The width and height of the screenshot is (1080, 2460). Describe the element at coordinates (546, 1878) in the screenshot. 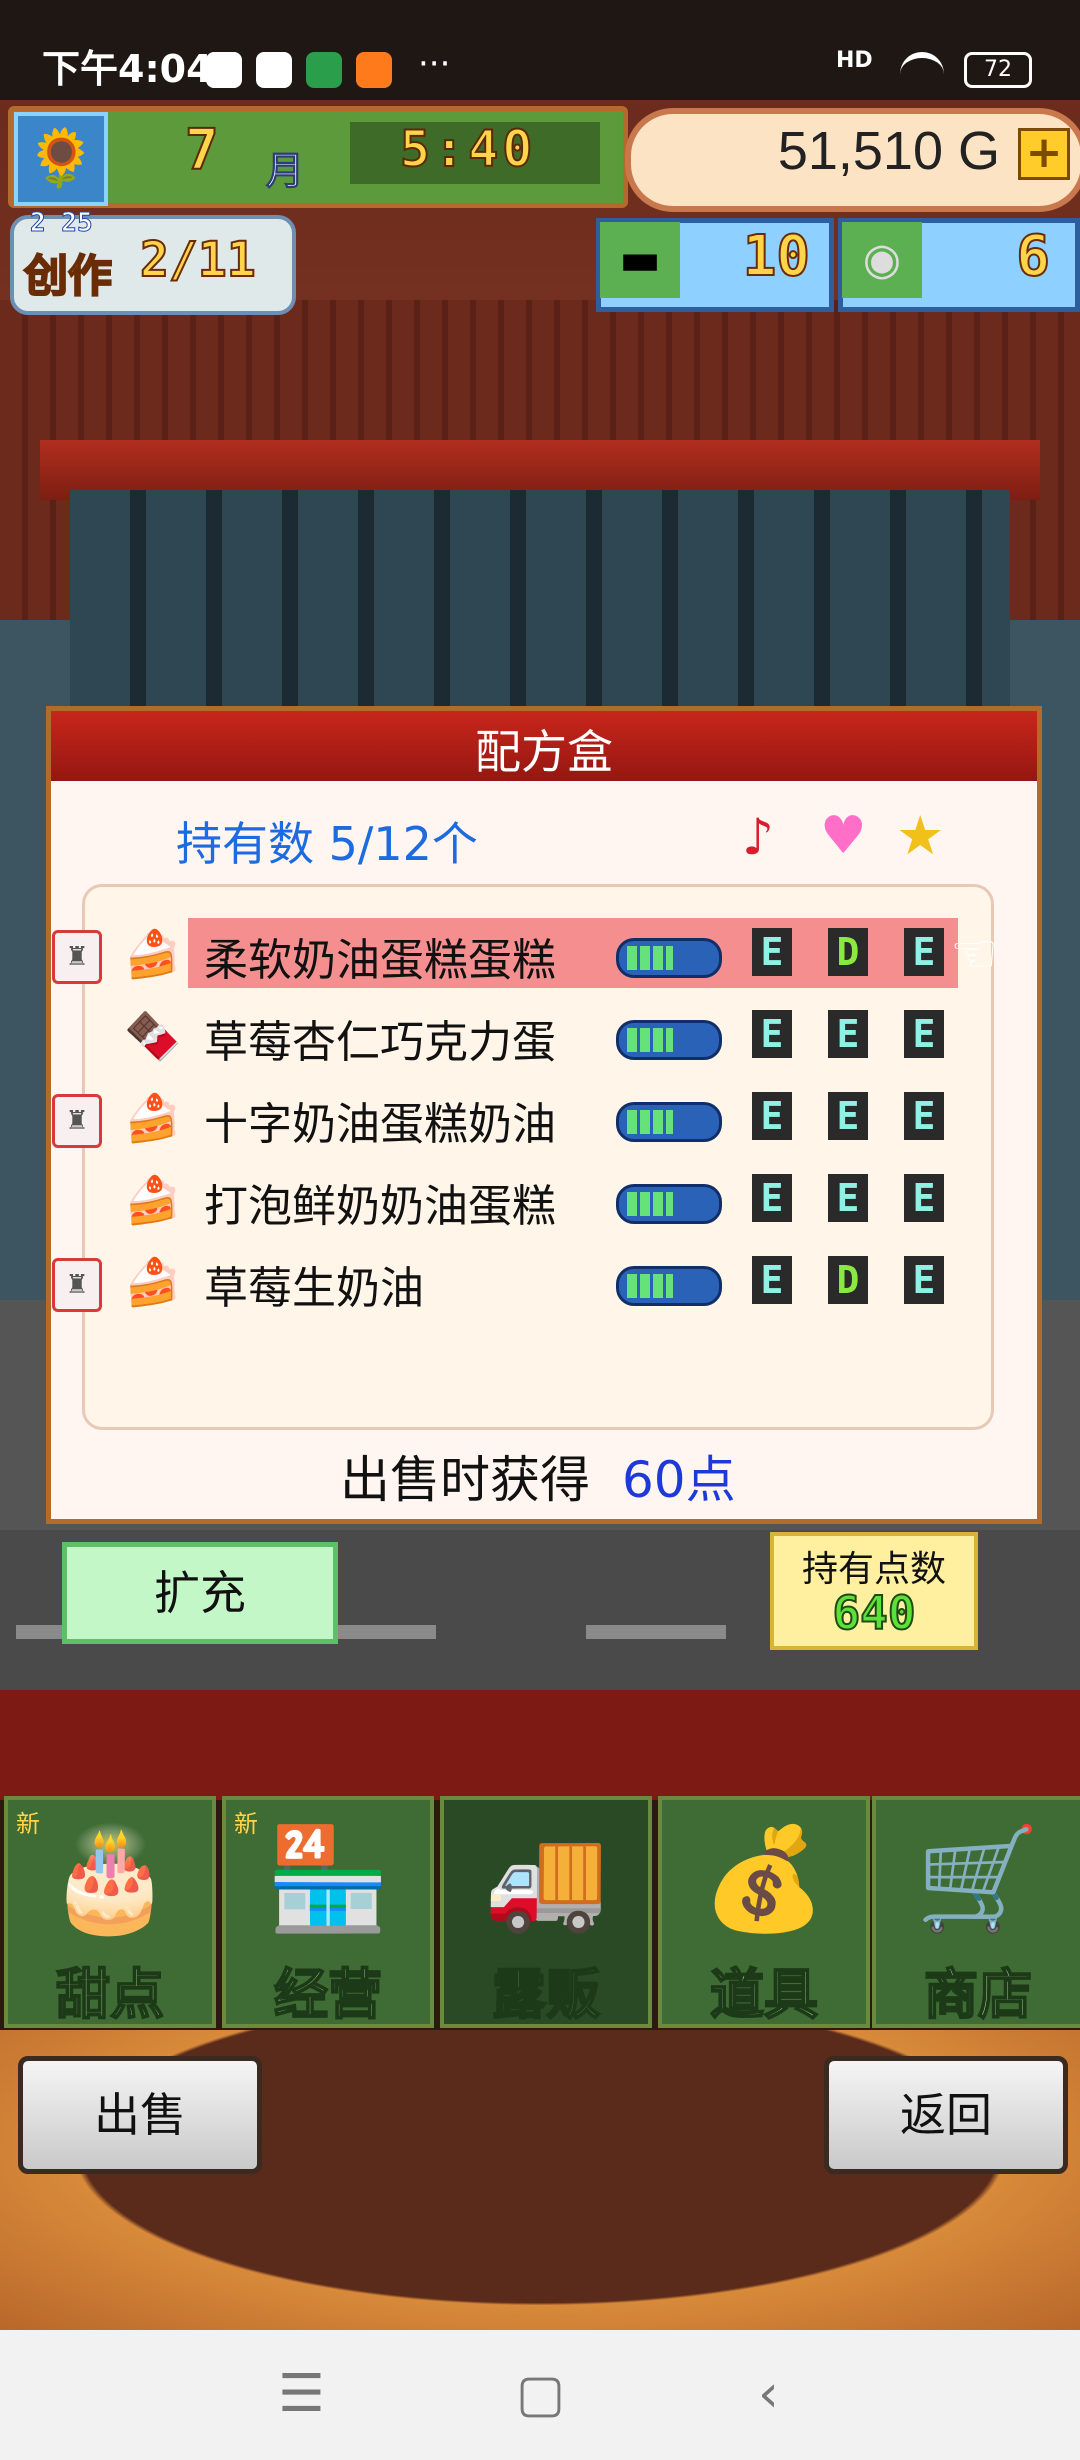

I see `truck-icon: 🚚` at that location.